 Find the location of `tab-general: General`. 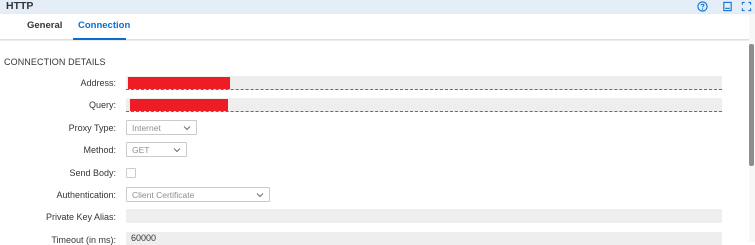

tab-general: General is located at coordinates (44, 25).